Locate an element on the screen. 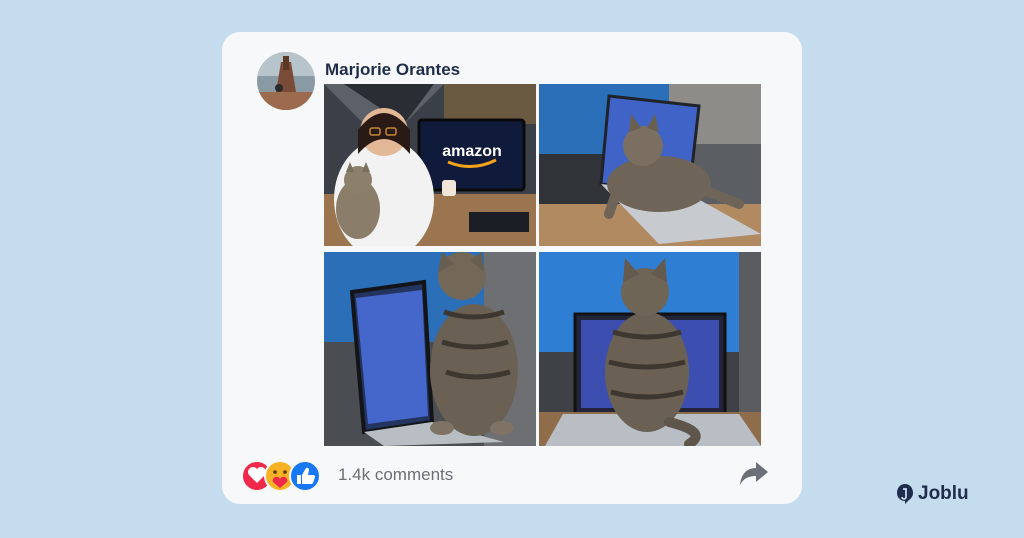  brand-logo: Joblu is located at coordinates (932, 494).